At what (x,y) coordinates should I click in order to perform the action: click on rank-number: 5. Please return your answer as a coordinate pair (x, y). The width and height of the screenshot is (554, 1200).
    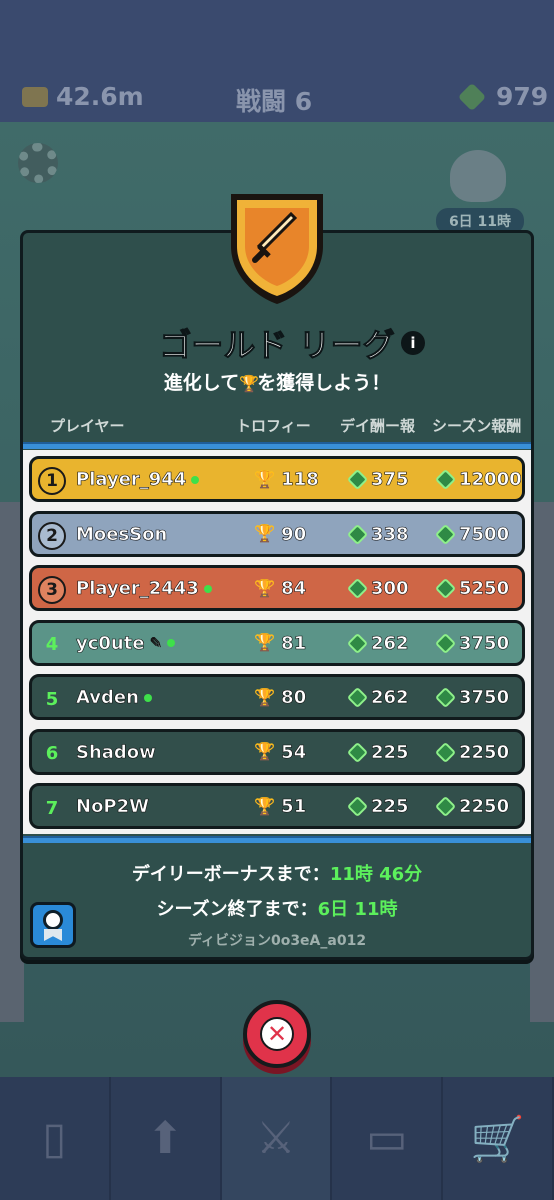
    Looking at the image, I should click on (52, 699).